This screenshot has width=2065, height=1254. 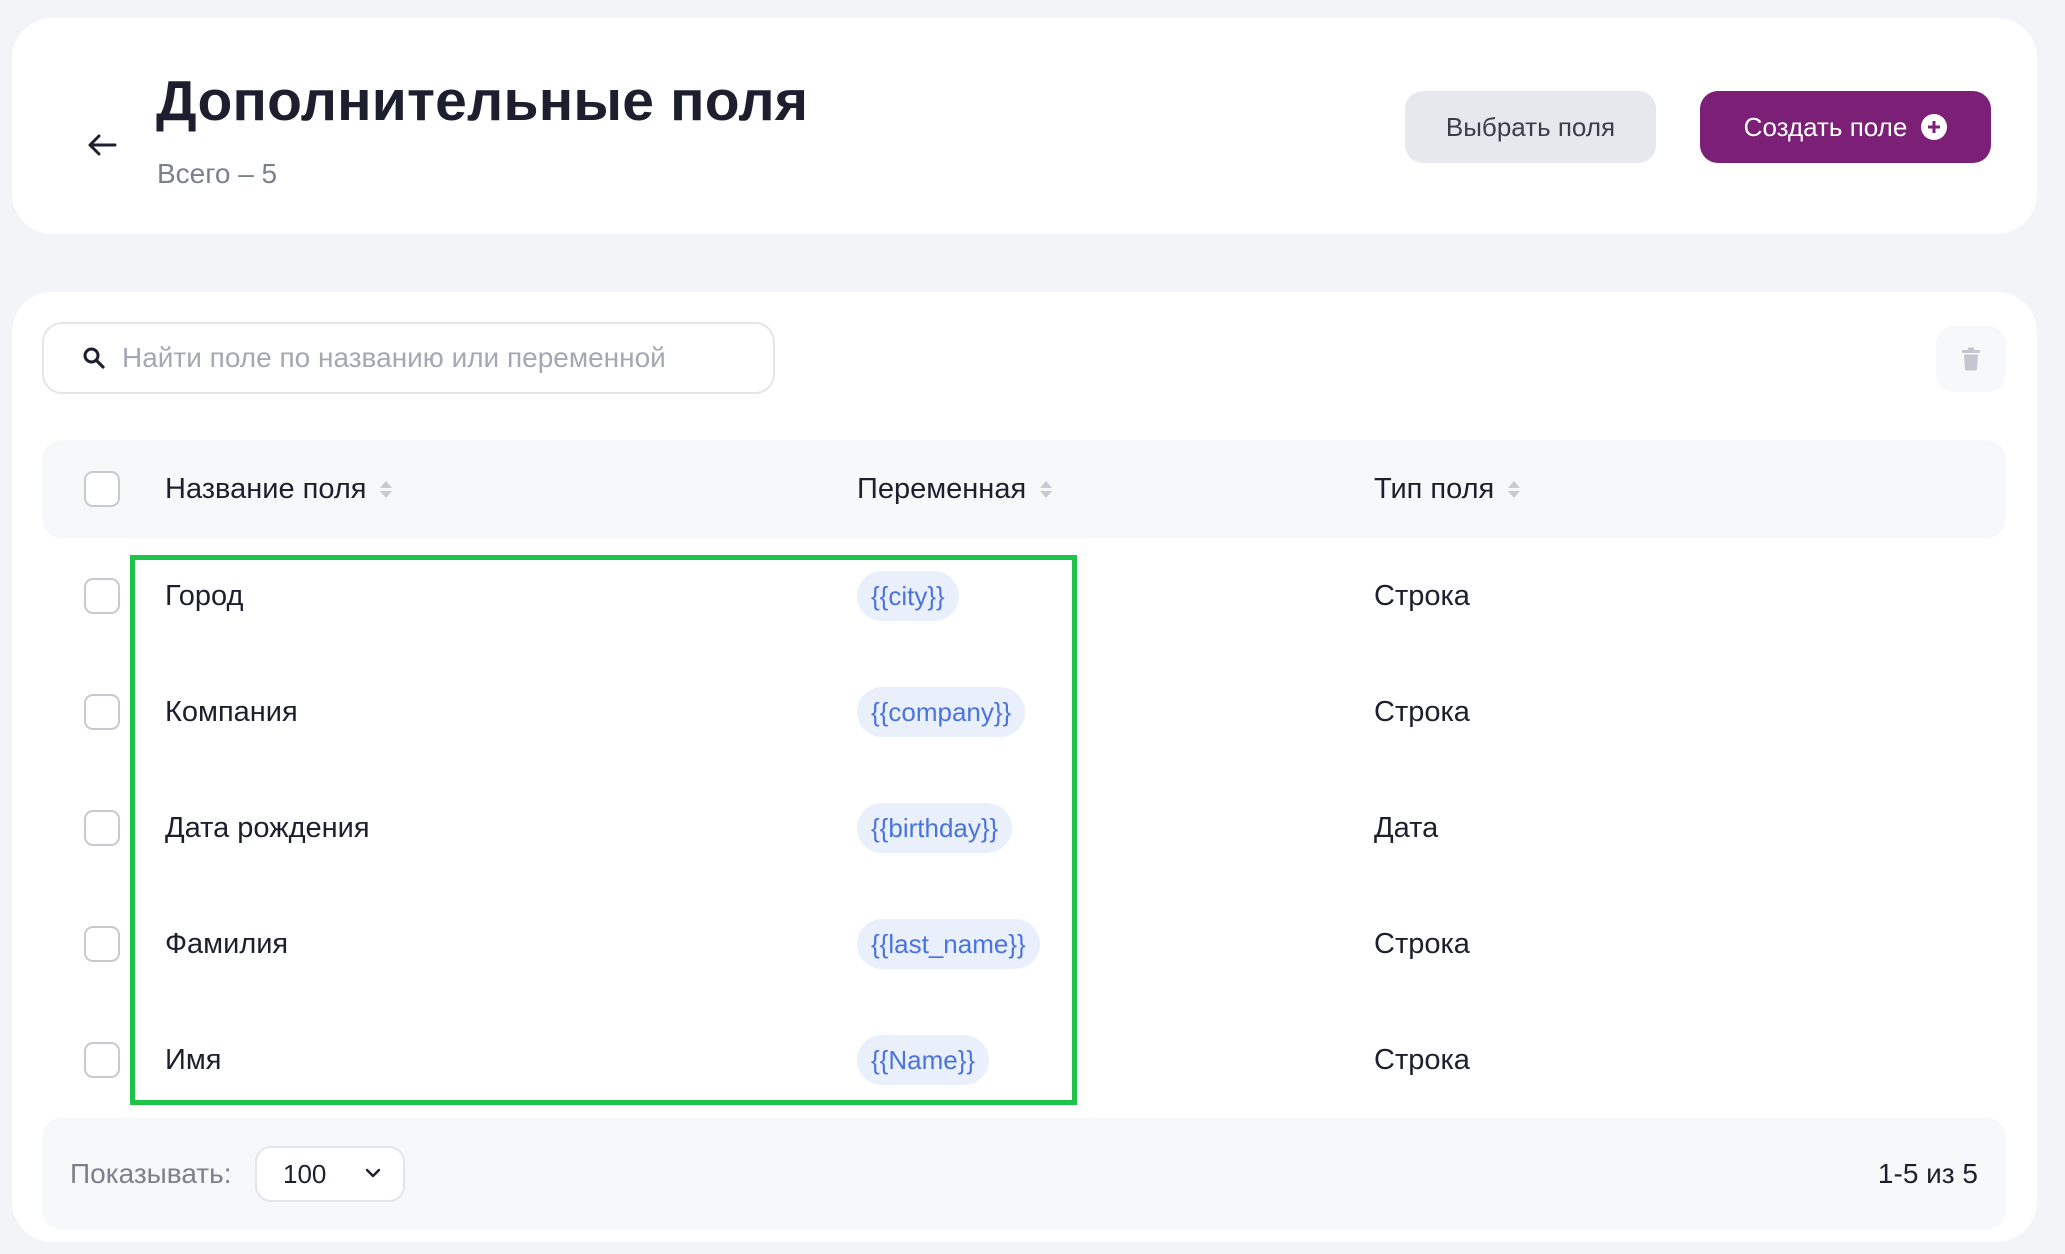 What do you see at coordinates (1934, 127) in the screenshot?
I see `plus-circle-icon` at bounding box center [1934, 127].